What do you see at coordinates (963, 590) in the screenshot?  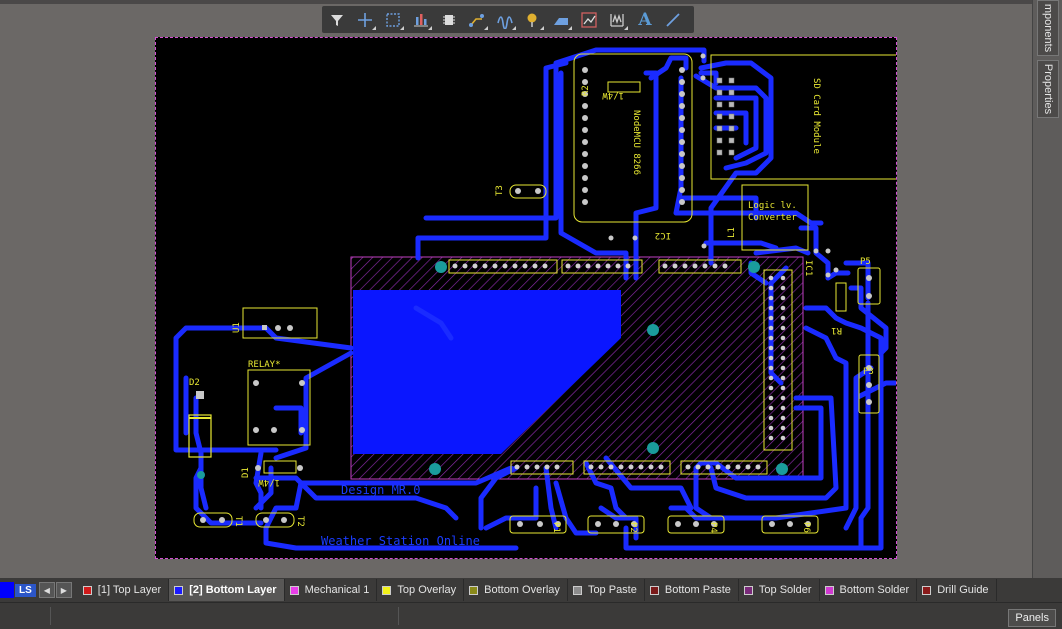 I see `layer-tab-label: Drill Guide` at bounding box center [963, 590].